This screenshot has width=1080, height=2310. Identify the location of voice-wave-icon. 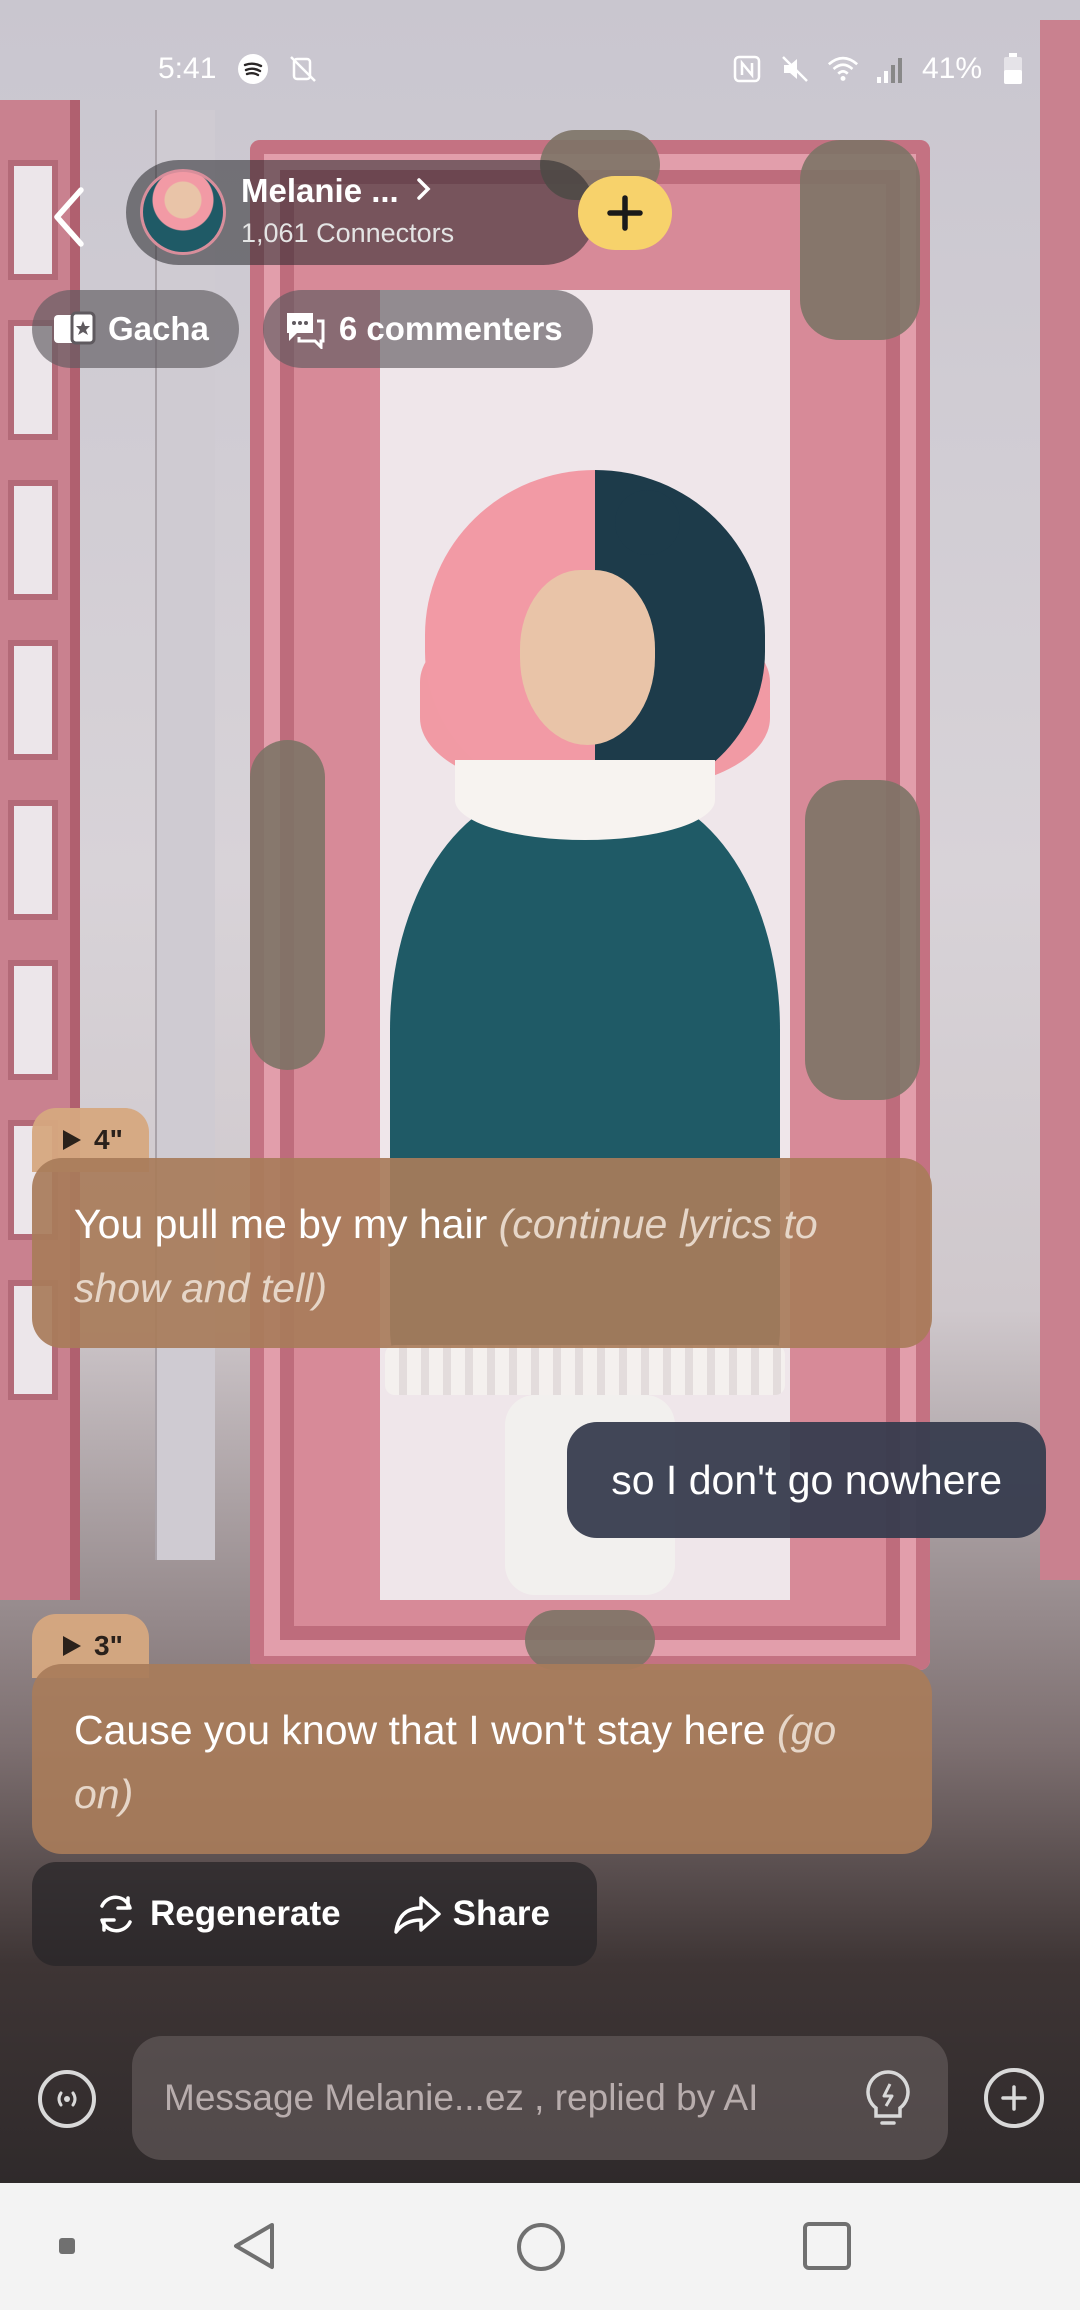
(67, 2099).